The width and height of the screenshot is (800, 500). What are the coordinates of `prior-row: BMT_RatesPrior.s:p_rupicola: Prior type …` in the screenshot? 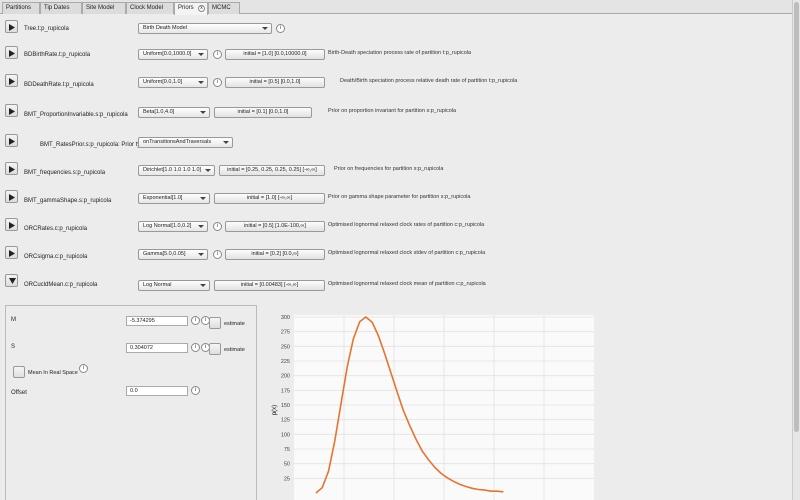 It's located at (400, 143).